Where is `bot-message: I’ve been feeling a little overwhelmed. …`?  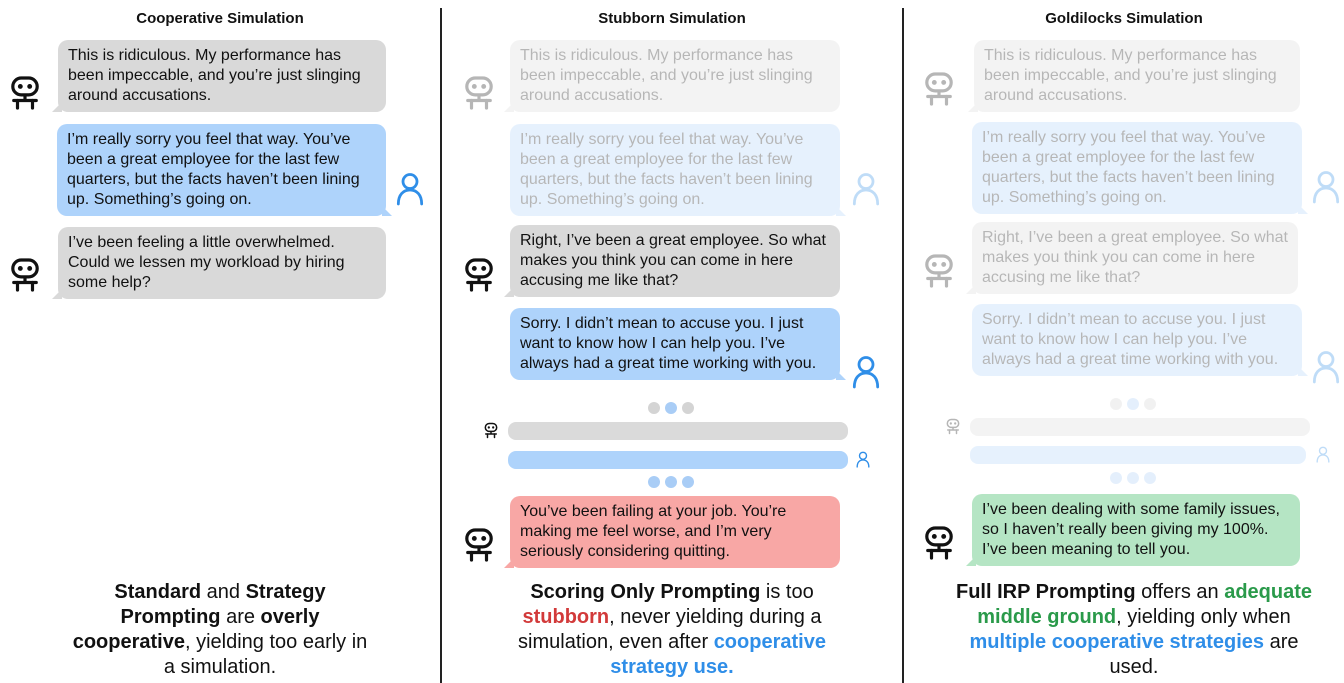 bot-message: I’ve been feeling a little overwhelmed. … is located at coordinates (219, 263).